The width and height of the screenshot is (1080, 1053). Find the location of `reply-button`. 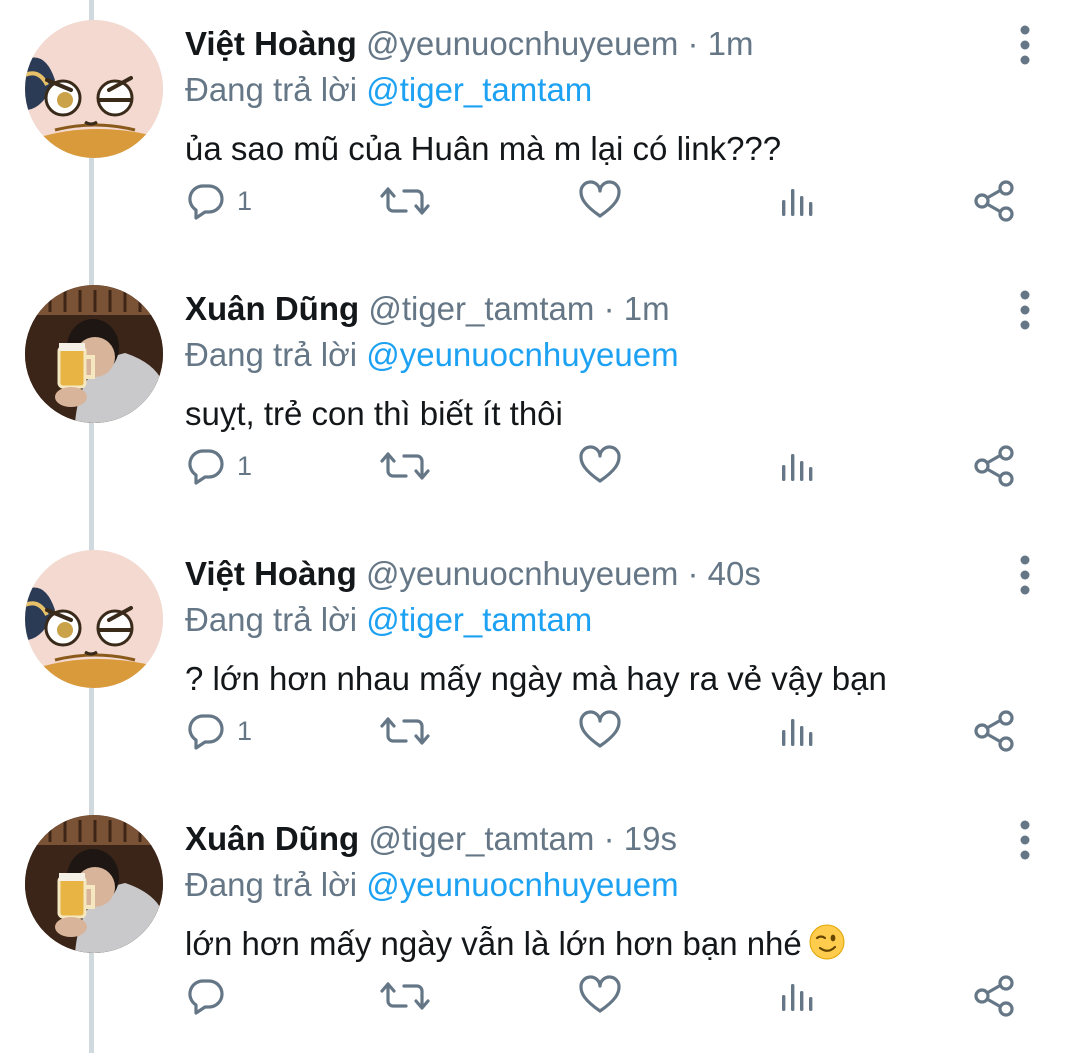

reply-button is located at coordinates (211, 996).